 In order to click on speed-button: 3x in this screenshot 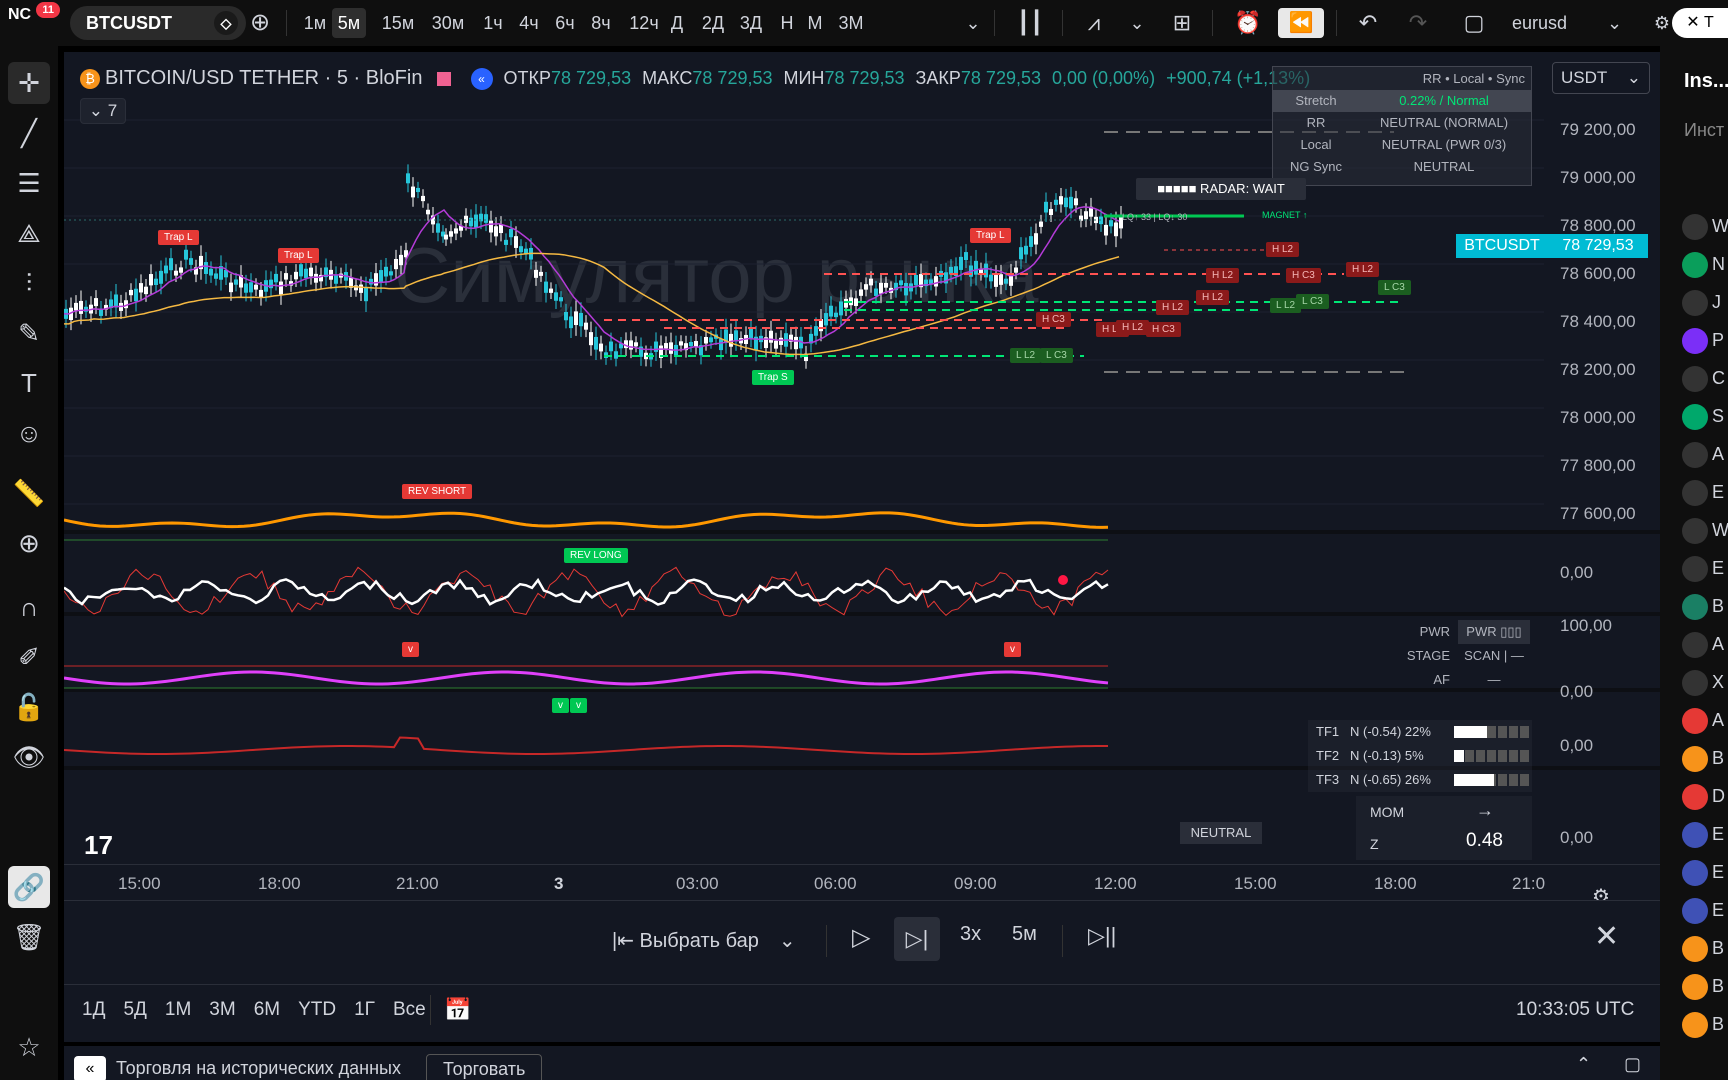, I will do `click(970, 934)`.